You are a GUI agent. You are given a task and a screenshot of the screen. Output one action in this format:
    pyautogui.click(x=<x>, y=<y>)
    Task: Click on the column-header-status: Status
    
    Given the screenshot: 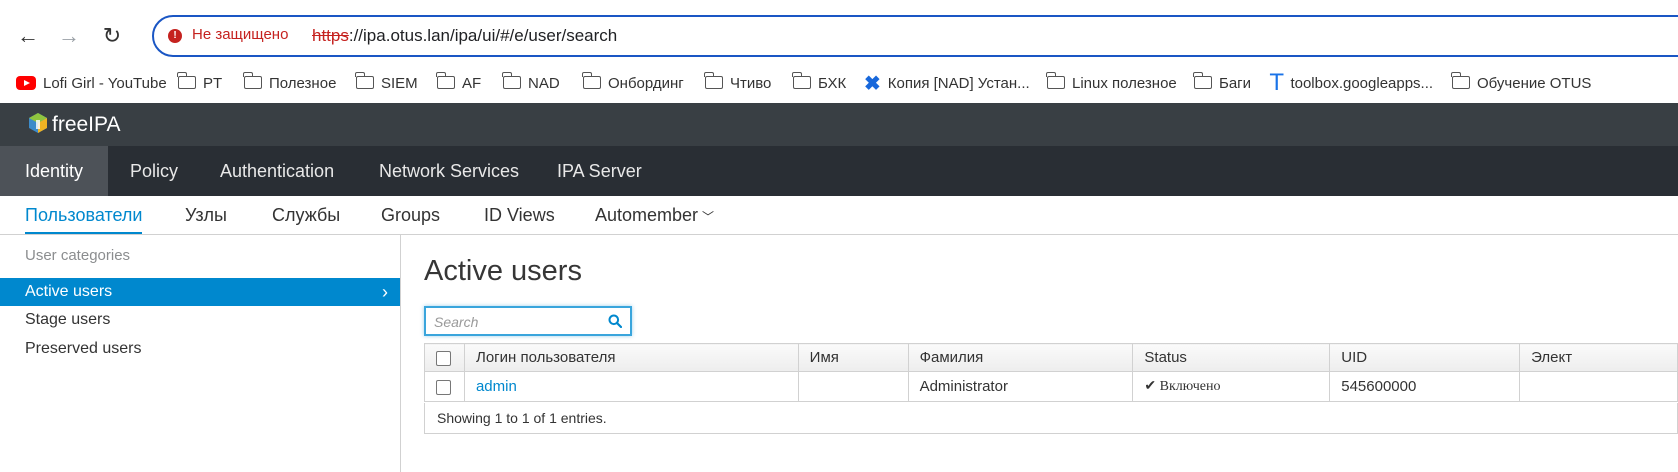 What is the action you would take?
    pyautogui.click(x=1231, y=357)
    